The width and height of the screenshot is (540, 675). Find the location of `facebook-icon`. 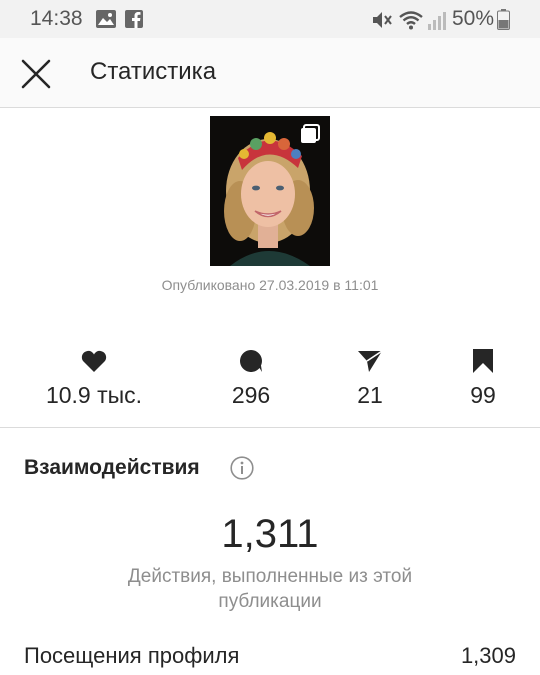

facebook-icon is located at coordinates (134, 21).